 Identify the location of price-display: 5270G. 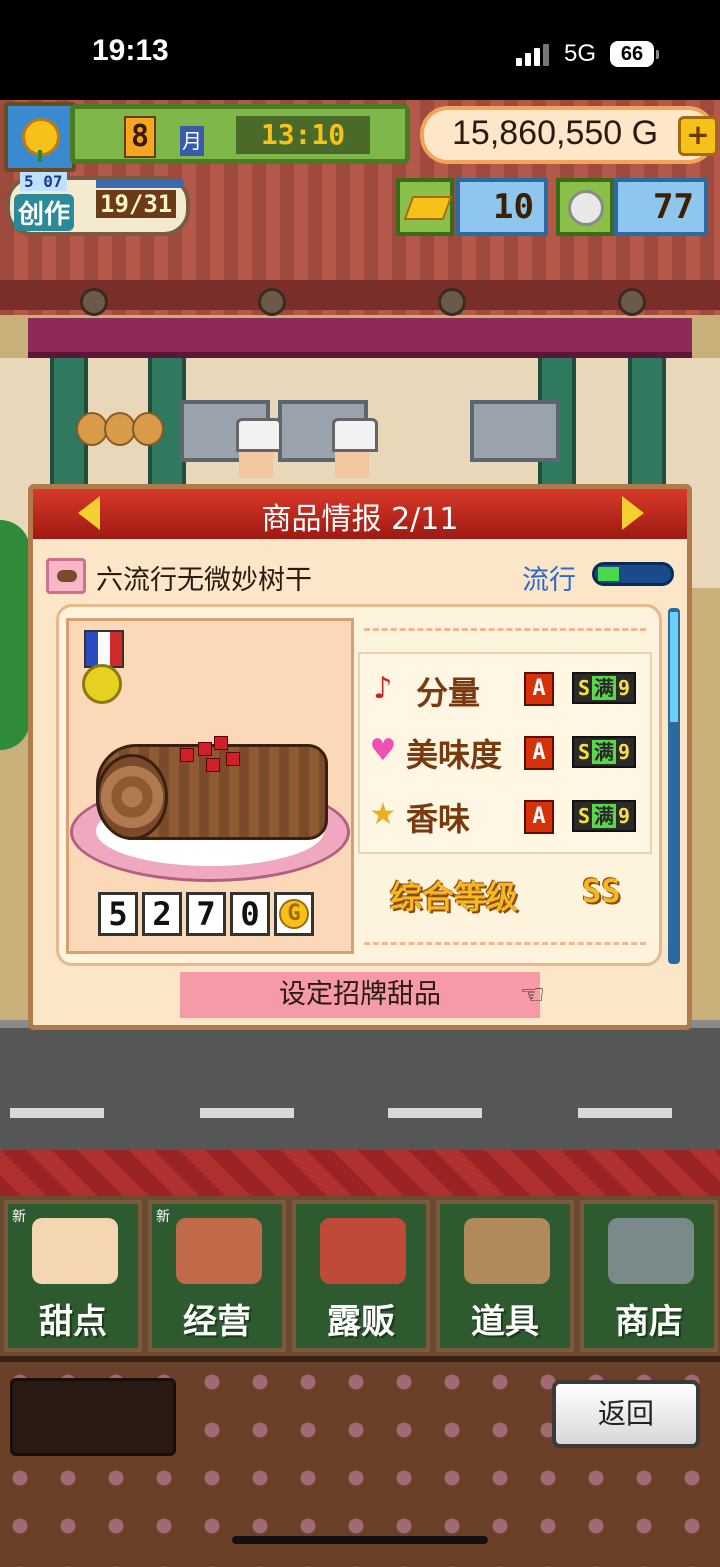
(208, 915).